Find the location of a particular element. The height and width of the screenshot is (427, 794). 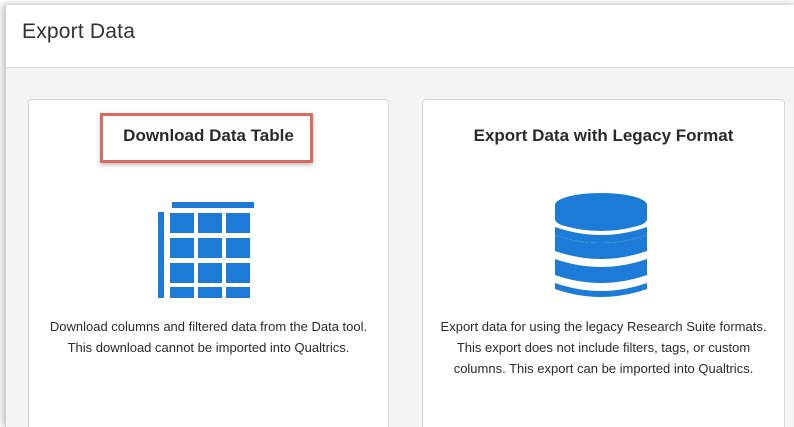

card-title-download-data-table: Download Data Table is located at coordinates (208, 135).